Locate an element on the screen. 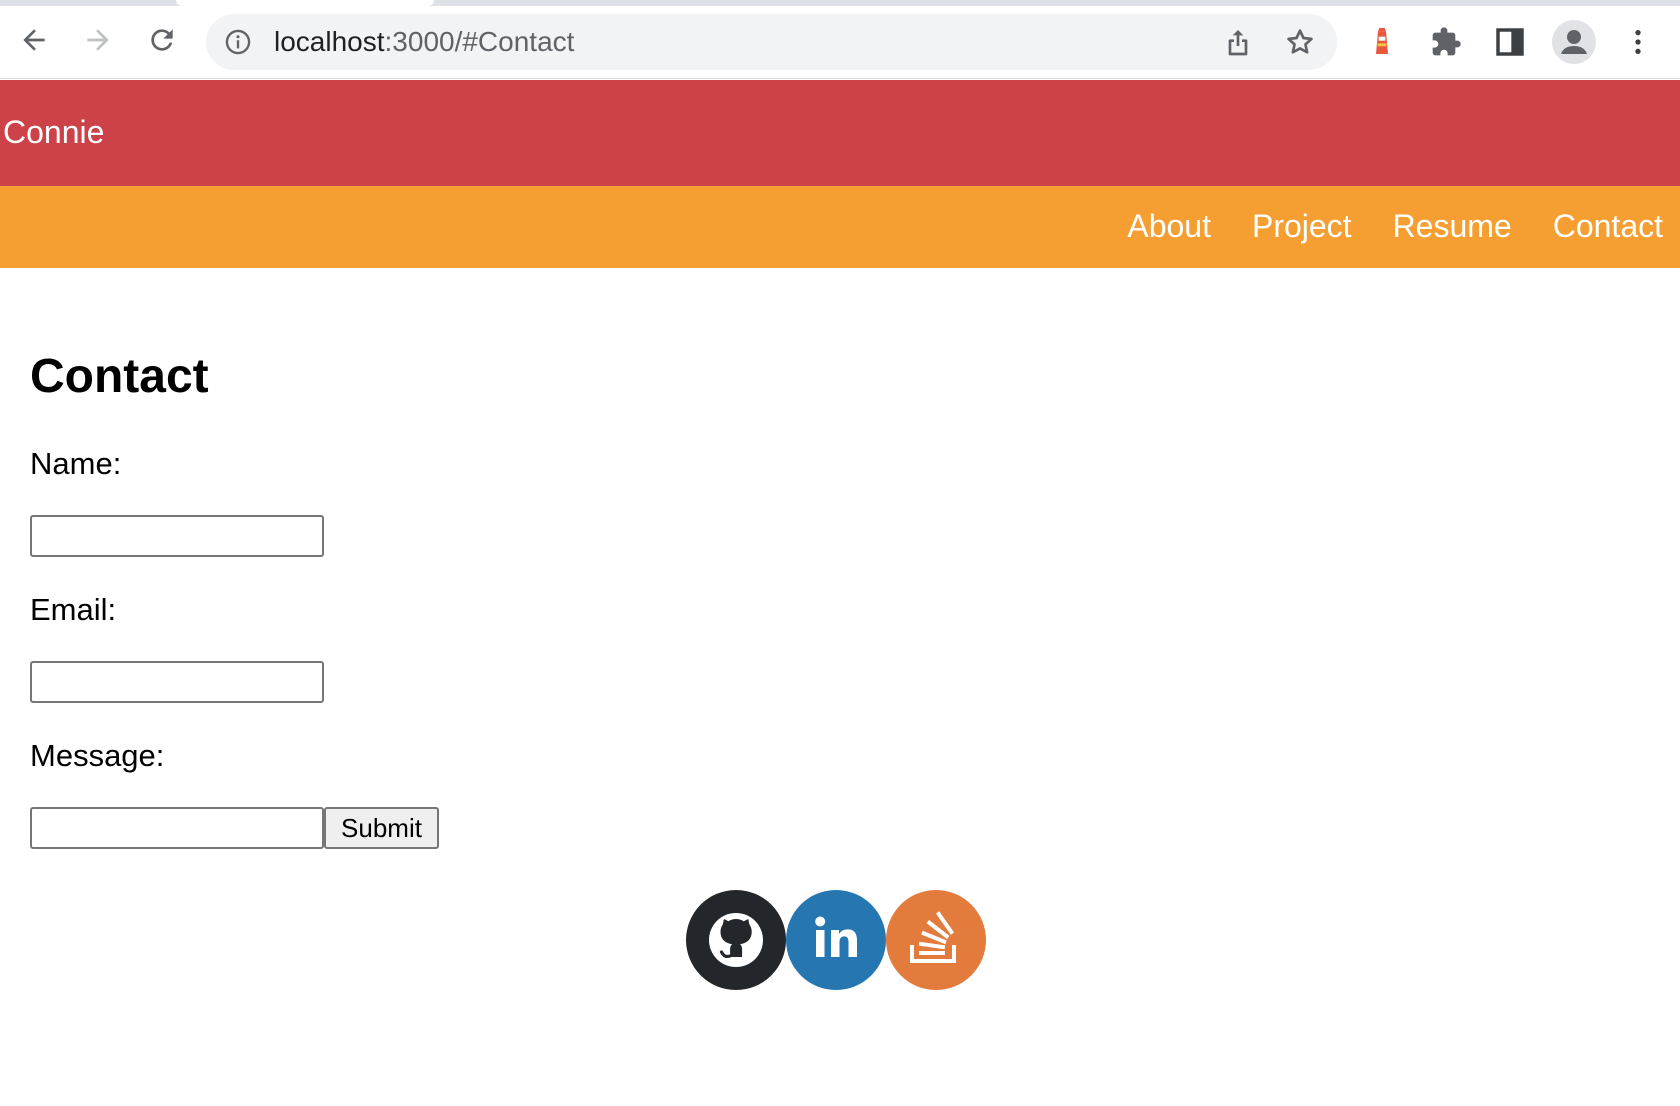  arrow-right-icon is located at coordinates (98, 40).